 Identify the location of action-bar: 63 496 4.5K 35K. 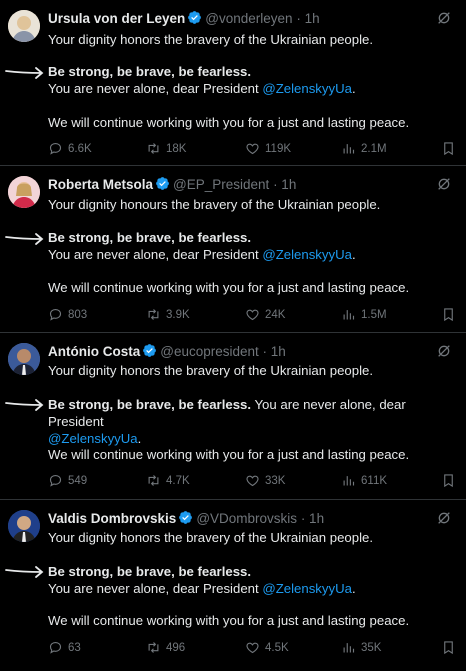
(252, 648).